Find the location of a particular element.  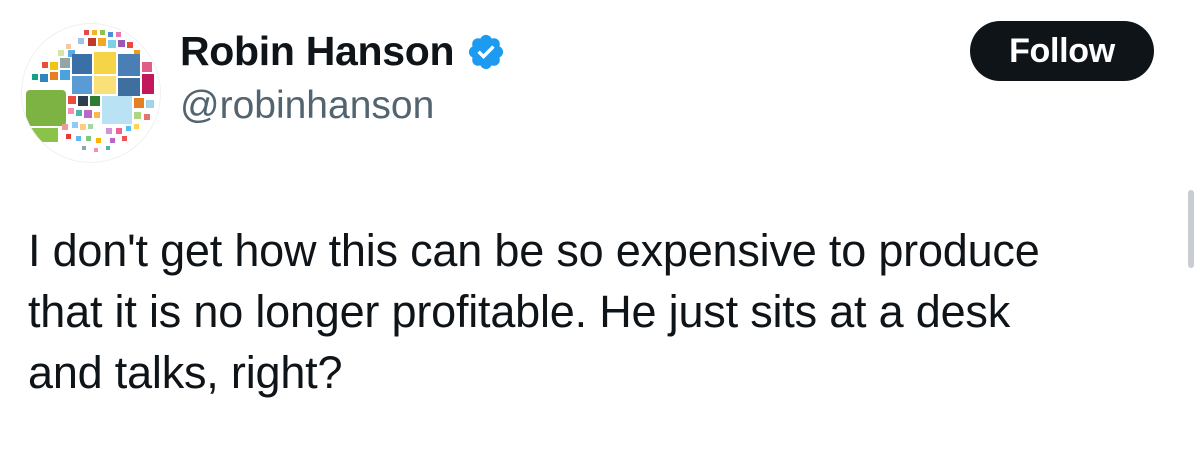

author-name-row: Robin Hanson is located at coordinates (343, 51).